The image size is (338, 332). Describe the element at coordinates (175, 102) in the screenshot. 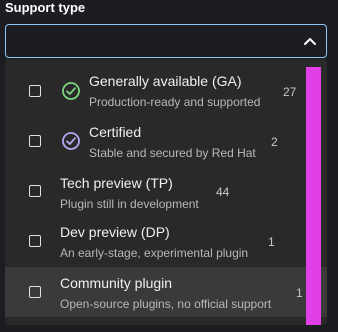

I see `option-description: Production-ready and supported` at that location.